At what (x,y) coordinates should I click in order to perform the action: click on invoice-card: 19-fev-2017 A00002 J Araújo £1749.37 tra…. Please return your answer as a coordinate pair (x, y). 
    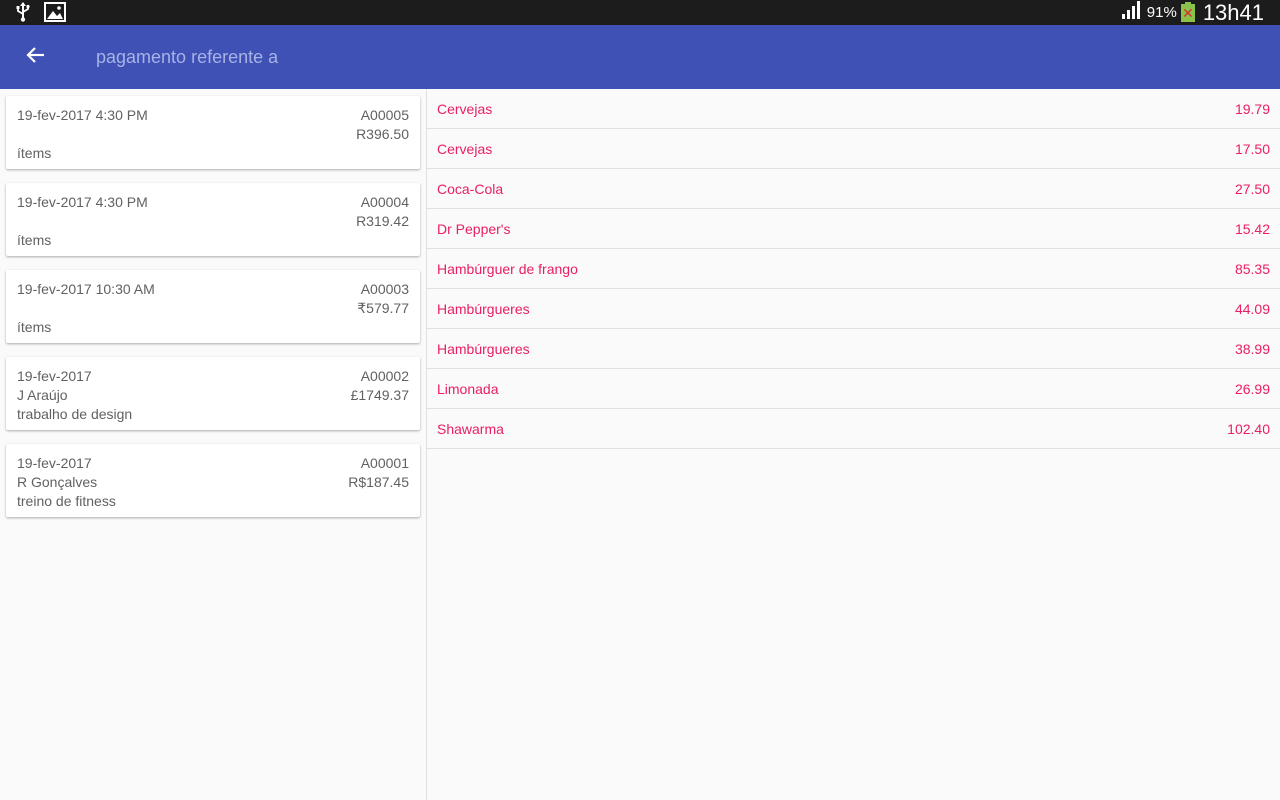
    Looking at the image, I should click on (213, 393).